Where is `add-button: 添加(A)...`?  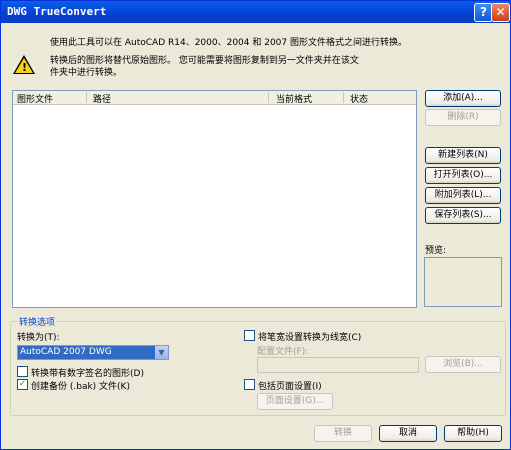 add-button: 添加(A)... is located at coordinates (463, 98).